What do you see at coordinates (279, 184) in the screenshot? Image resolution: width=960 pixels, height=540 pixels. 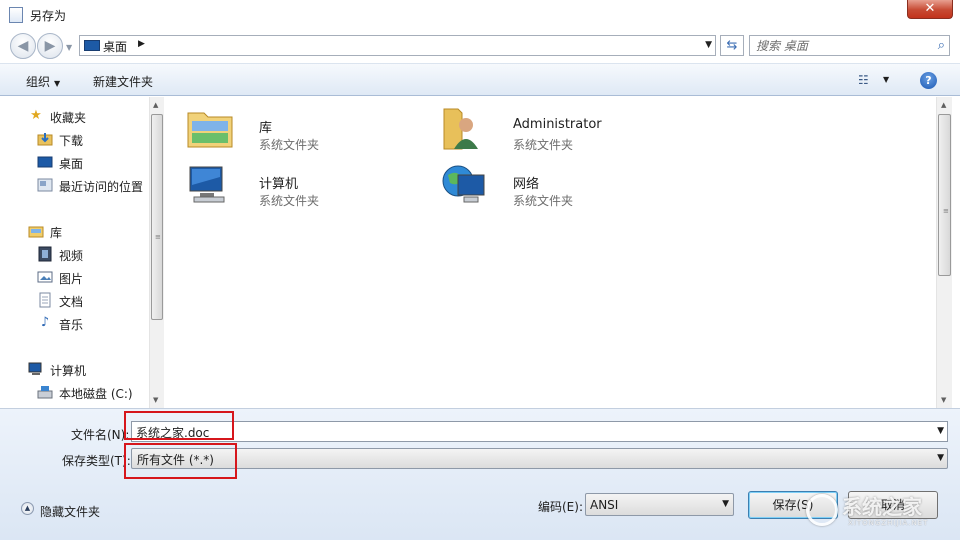 I see `item-name: 计算机` at bounding box center [279, 184].